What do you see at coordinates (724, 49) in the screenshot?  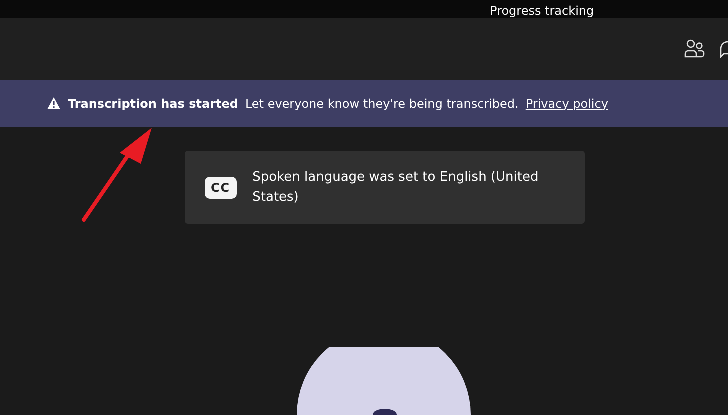 I see `chat-icon` at bounding box center [724, 49].